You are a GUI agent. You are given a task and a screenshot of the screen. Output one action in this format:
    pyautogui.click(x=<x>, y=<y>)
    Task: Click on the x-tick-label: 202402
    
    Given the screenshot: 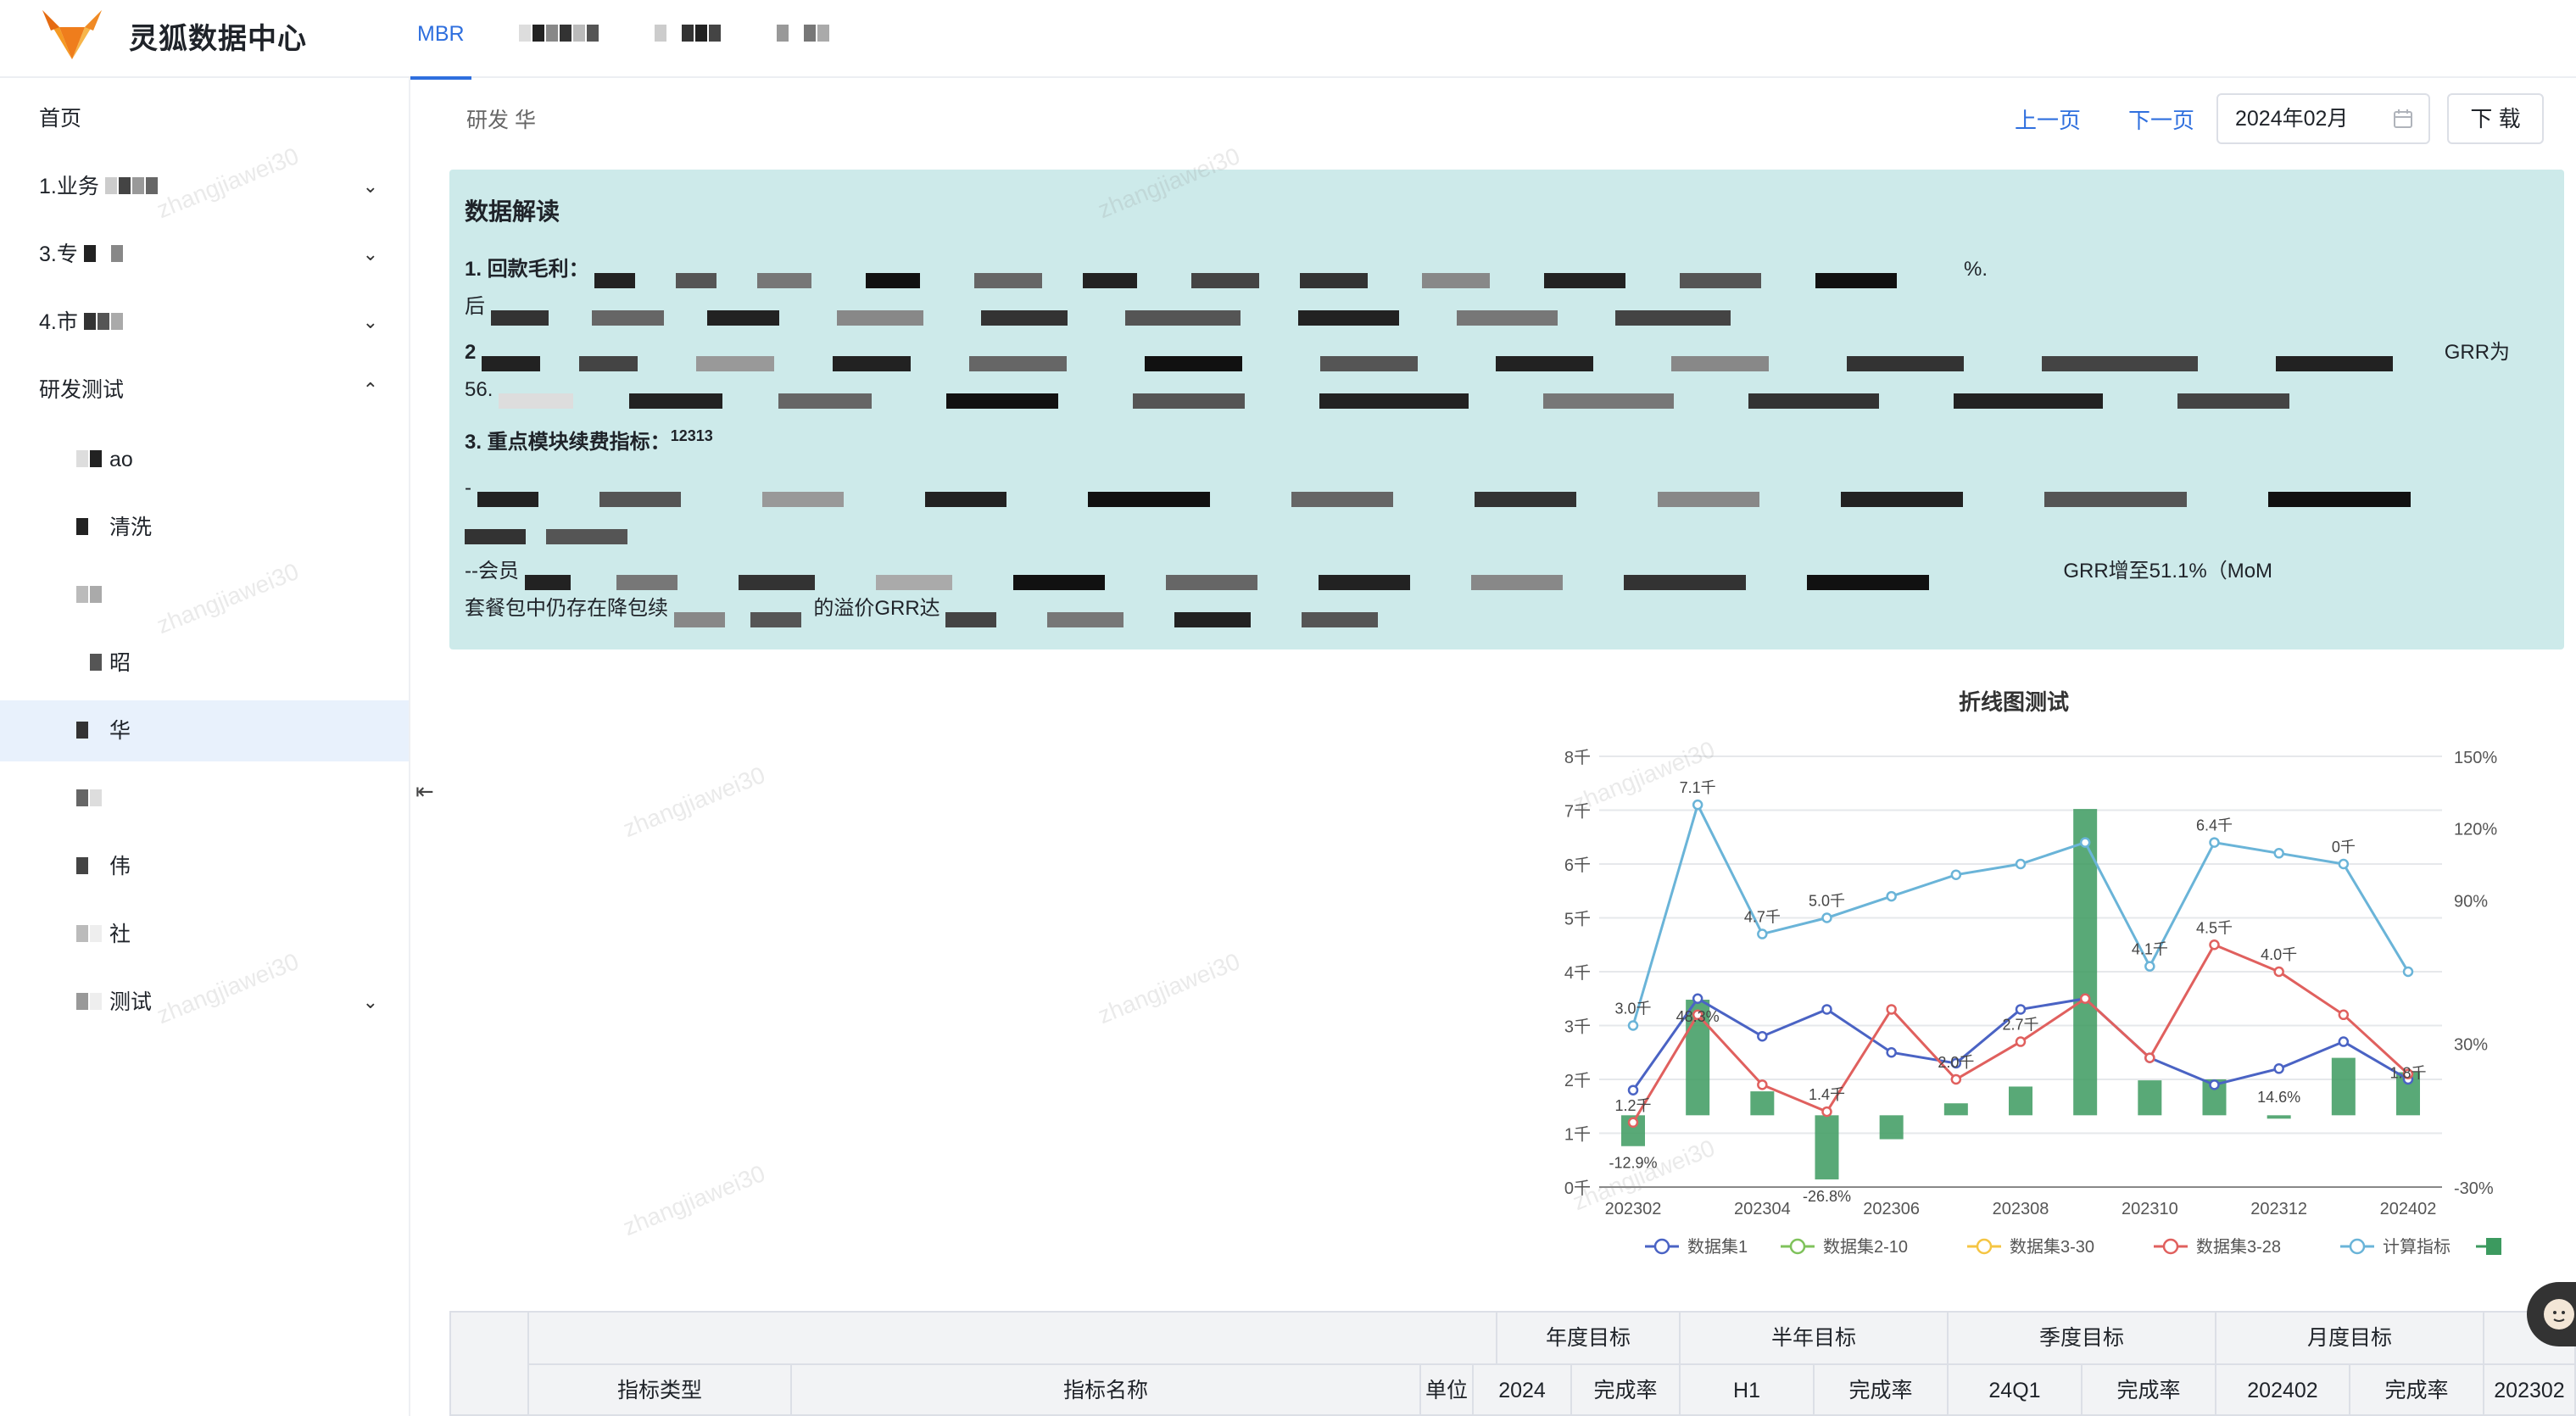 What is the action you would take?
    pyautogui.click(x=2408, y=1209)
    